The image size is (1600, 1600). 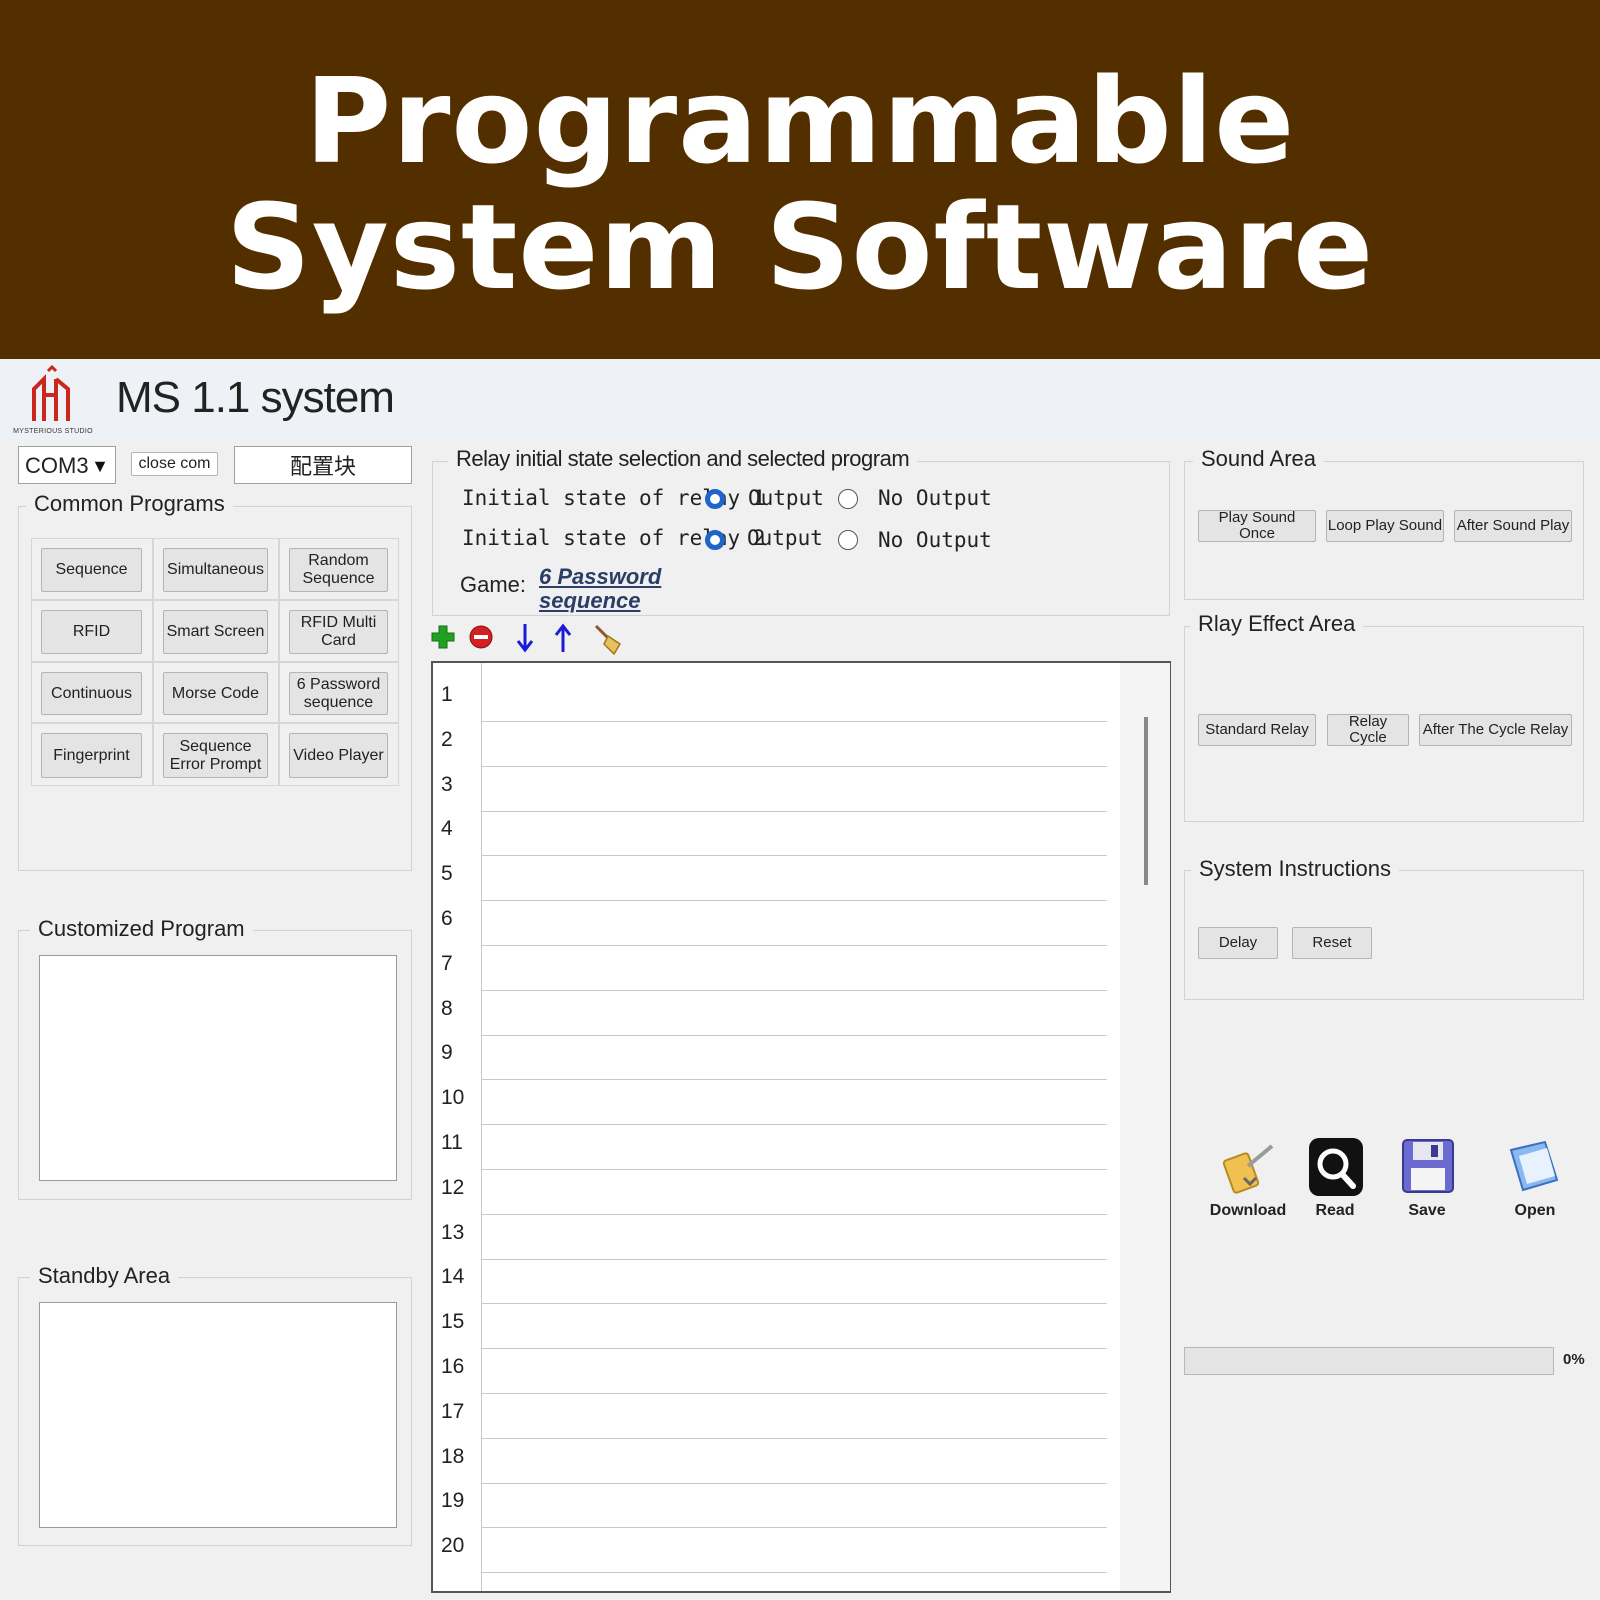 I want to click on app-title: MS 1.1 system, so click(x=255, y=397).